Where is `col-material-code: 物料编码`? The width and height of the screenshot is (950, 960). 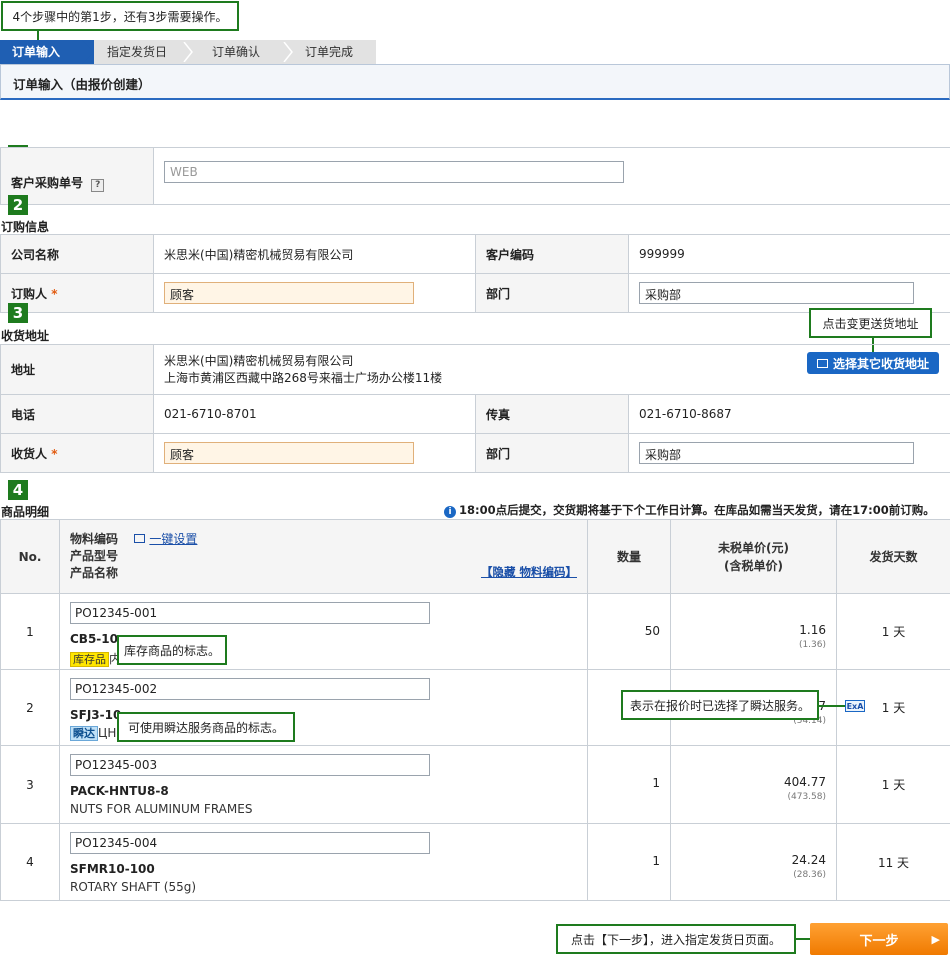
col-material-code: 物料编码 is located at coordinates (94, 539).